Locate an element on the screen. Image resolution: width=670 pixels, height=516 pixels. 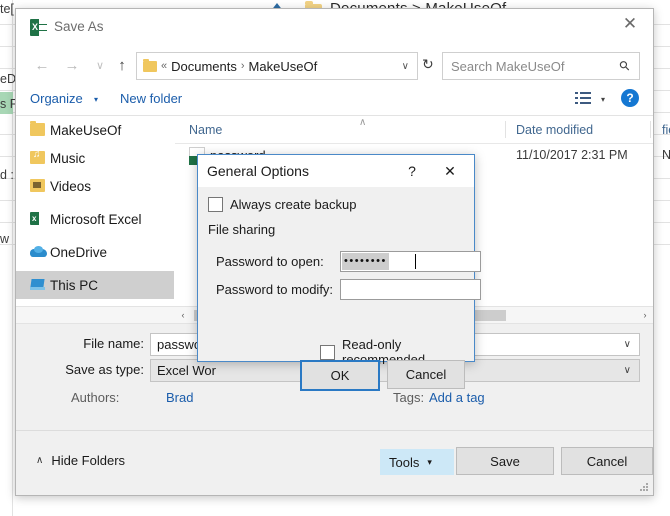
save-as-titlebar: X Save As ✕ is located at coordinates (334, 28).